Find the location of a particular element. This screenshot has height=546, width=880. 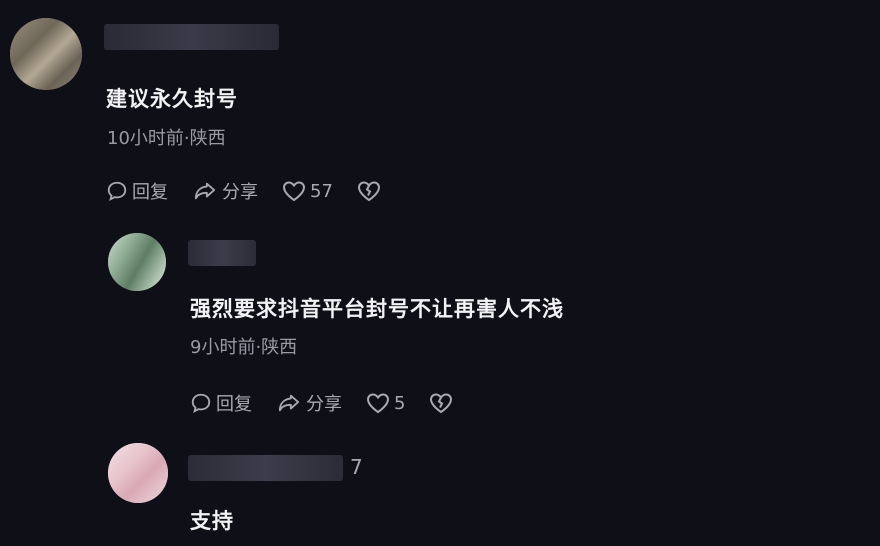

like-button: 5 is located at coordinates (385, 403).